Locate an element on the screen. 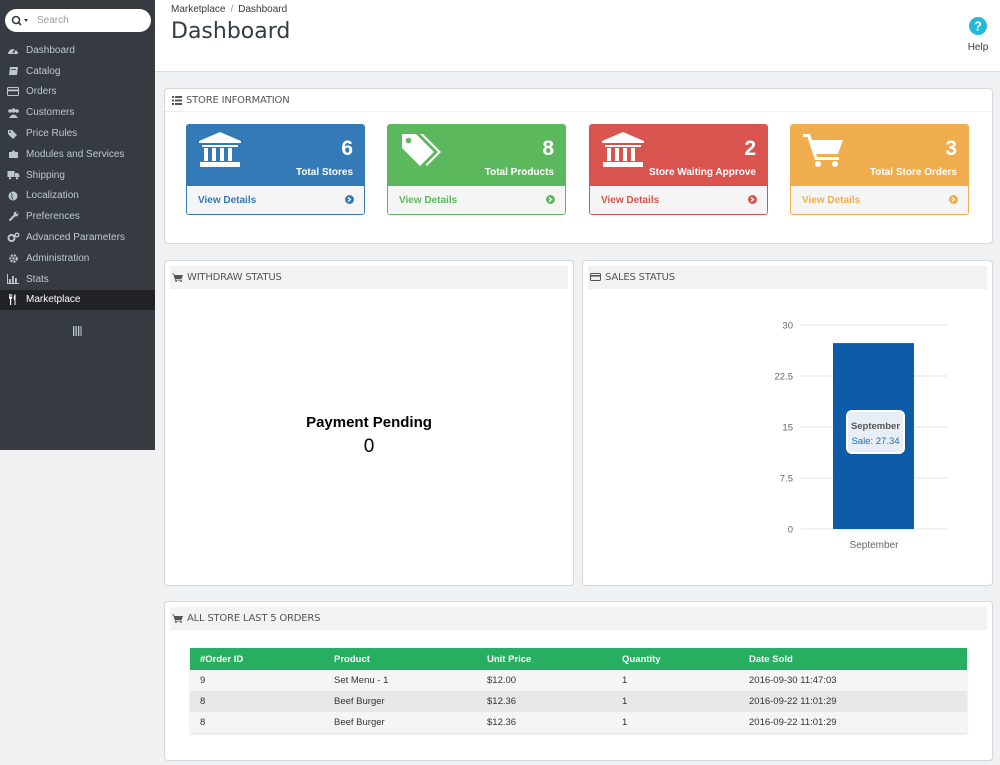  y-tick-label: 15 is located at coordinates (787, 428).